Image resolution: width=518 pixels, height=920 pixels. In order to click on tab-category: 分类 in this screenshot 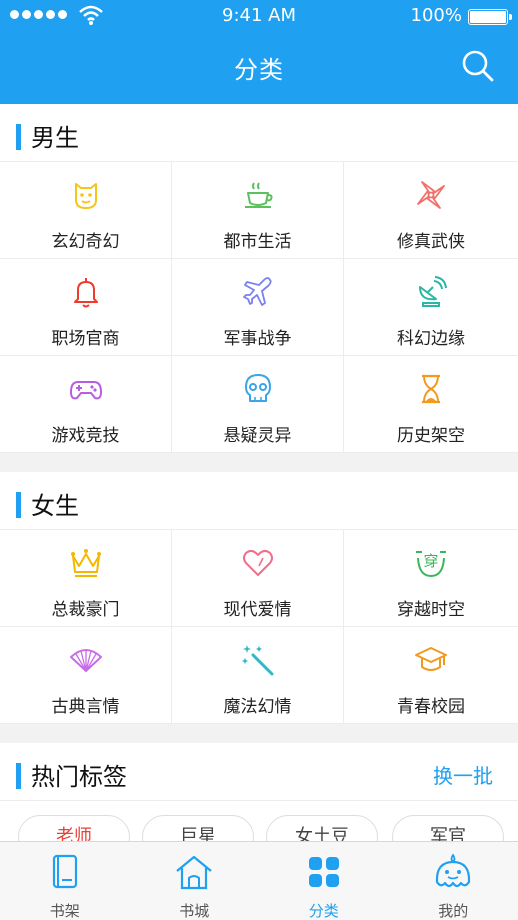, I will do `click(324, 881)`.